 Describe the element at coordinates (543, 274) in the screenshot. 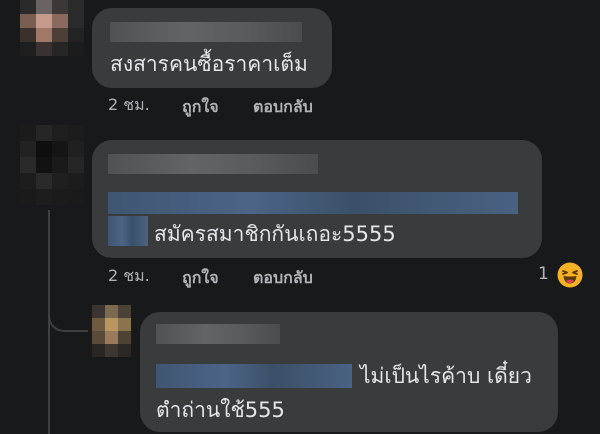

I see `reaction-count: 1` at that location.